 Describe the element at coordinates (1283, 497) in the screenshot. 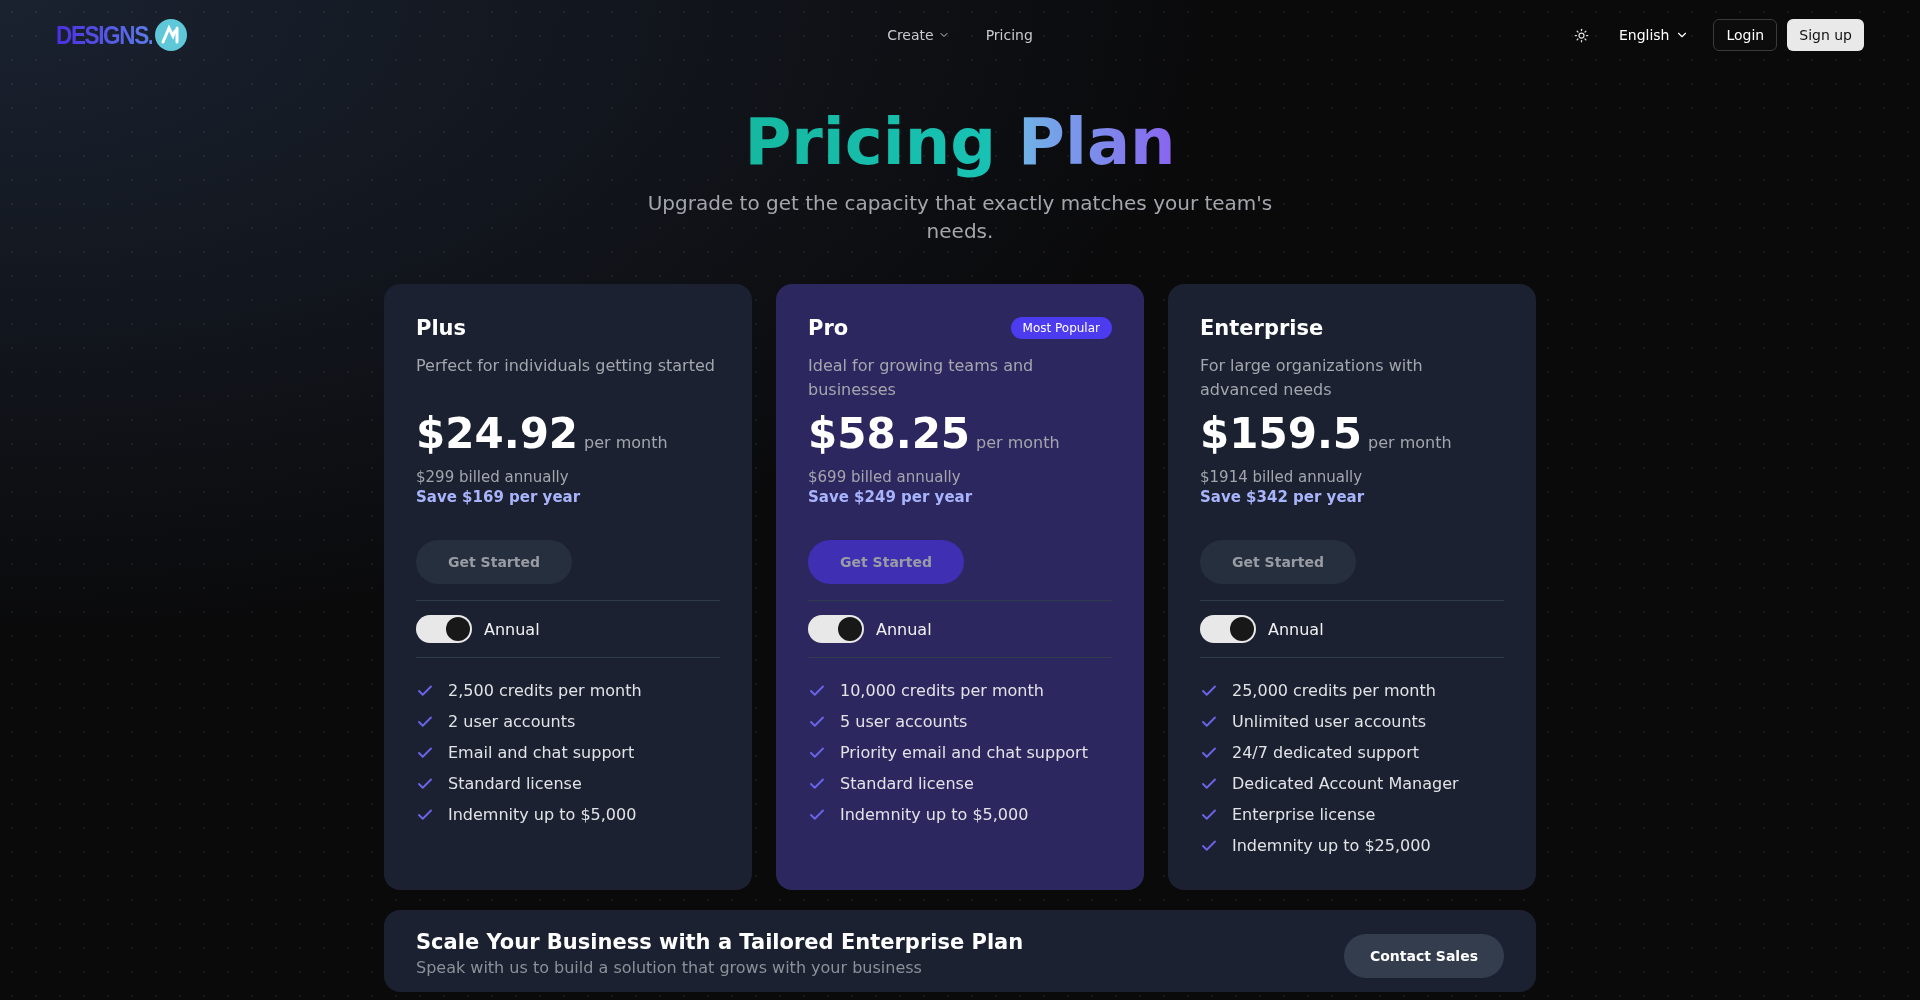

I see `yearly-savings: Save $342 per year` at that location.